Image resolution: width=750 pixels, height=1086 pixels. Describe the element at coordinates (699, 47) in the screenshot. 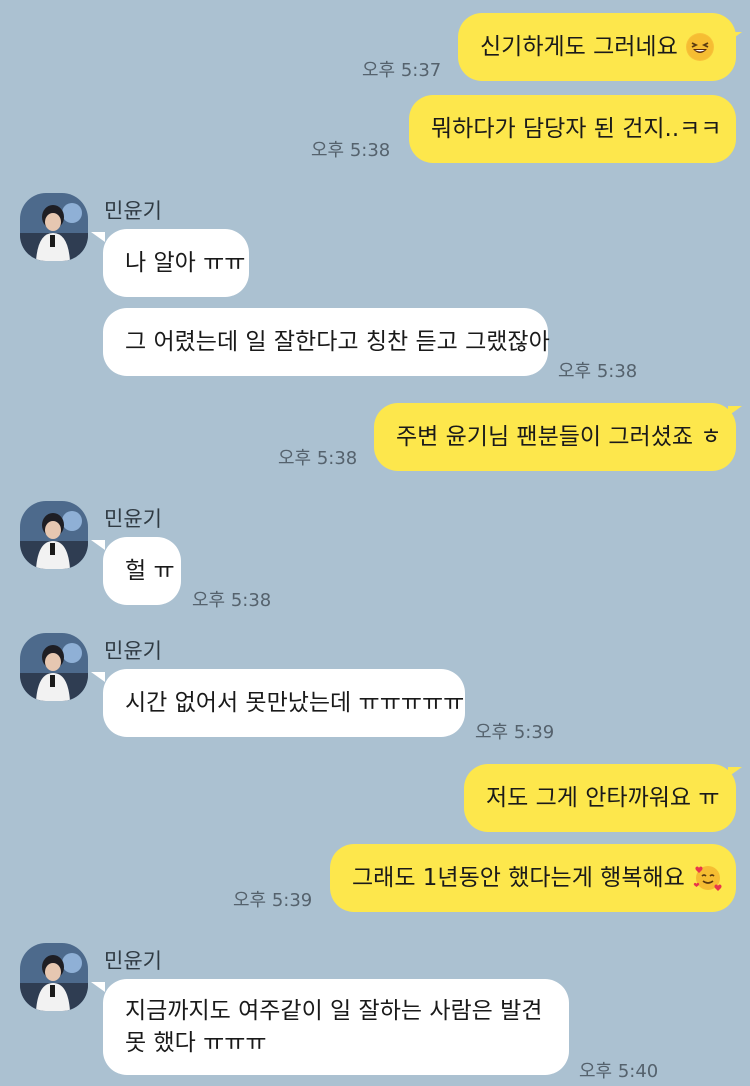

I see `grinning-squinting-face-icon` at that location.